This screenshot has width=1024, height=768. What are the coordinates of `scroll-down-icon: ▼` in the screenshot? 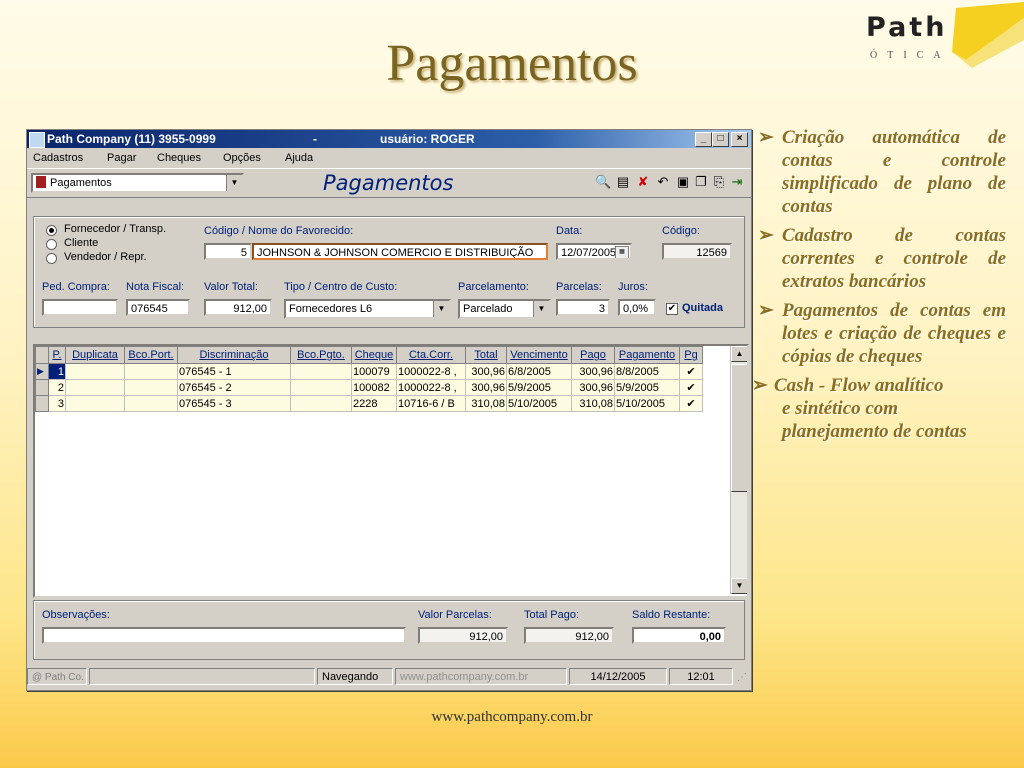 It's located at (739, 586).